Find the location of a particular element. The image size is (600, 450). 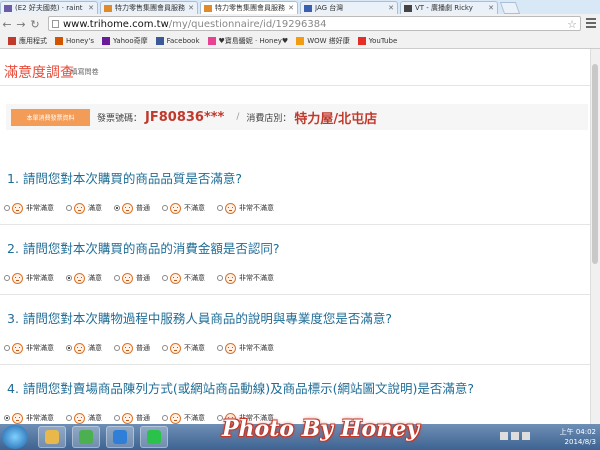

scrollbar is located at coordinates (595, 236).